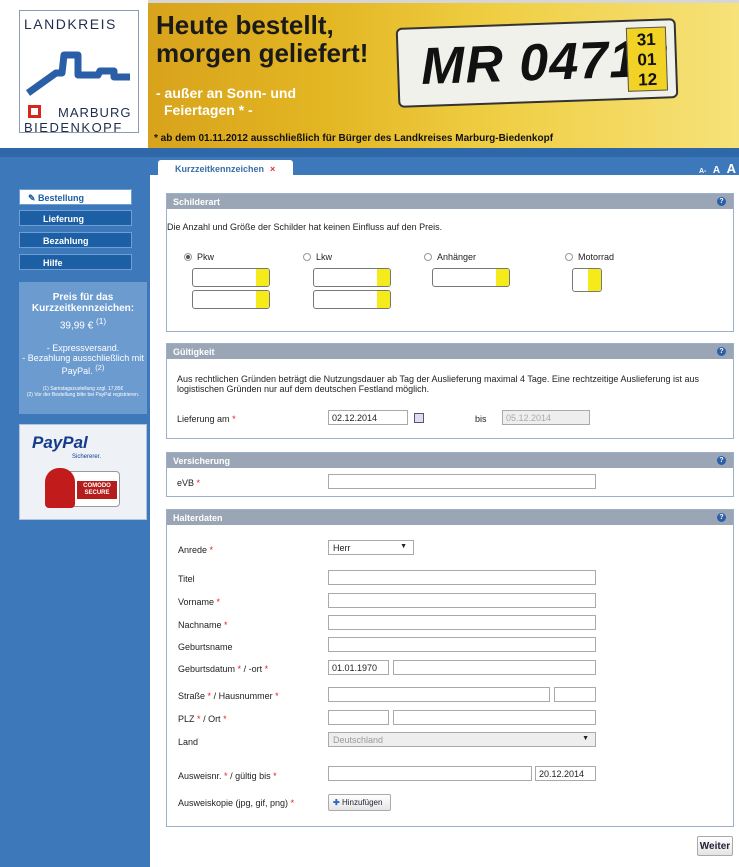 Image resolution: width=739 pixels, height=867 pixels. I want to click on radio-lkw: Lkw, so click(317, 257).